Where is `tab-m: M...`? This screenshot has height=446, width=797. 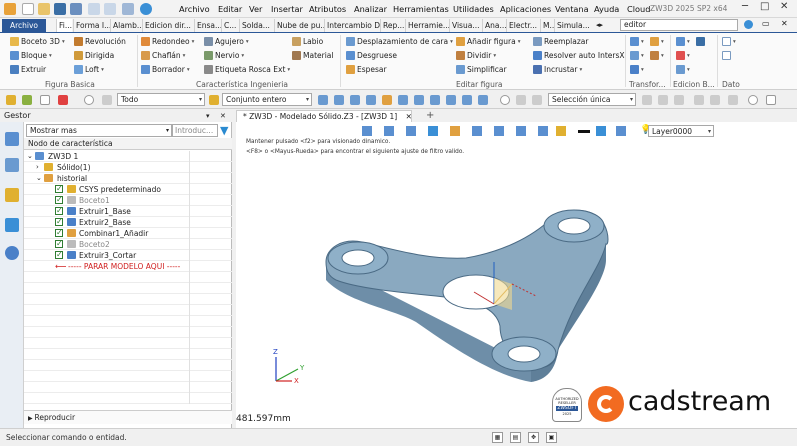
tab-m: M... is located at coordinates (547, 25).